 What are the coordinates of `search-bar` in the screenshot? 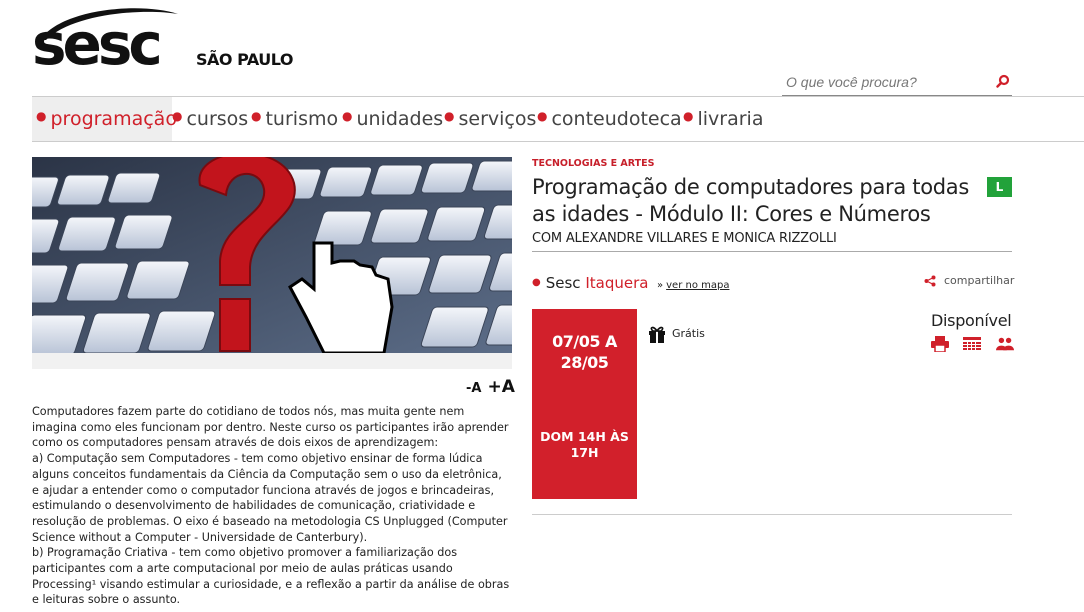 It's located at (897, 83).